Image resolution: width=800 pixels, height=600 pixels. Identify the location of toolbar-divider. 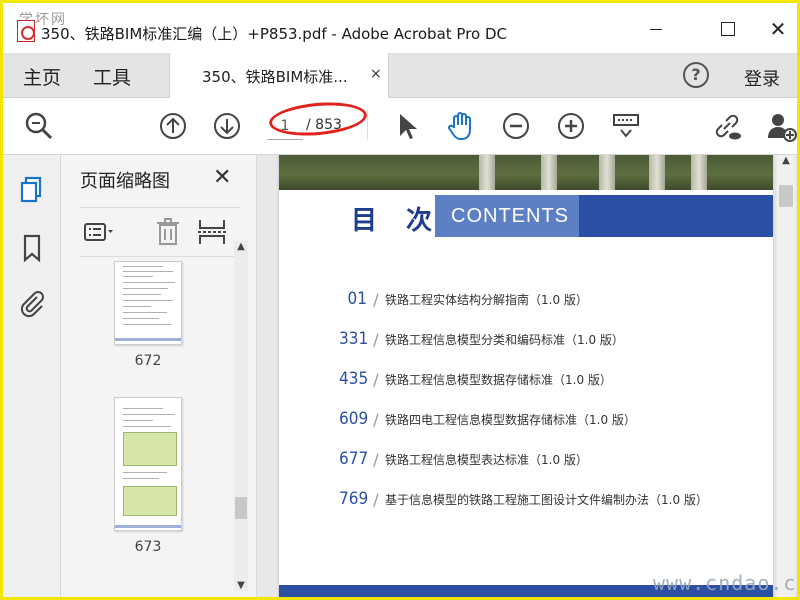
(367, 125).